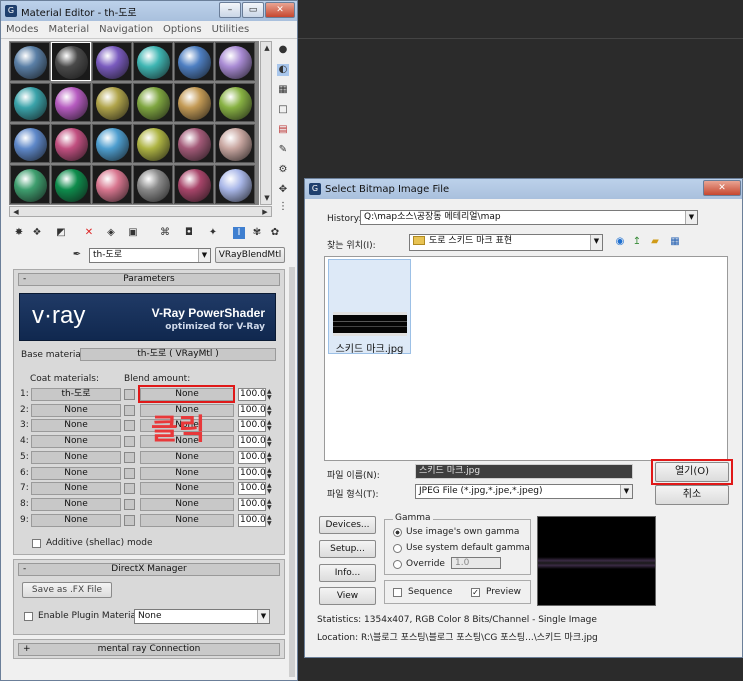 This screenshot has width=743, height=681. What do you see at coordinates (620, 242) in the screenshot?
I see `back-icon: ◉` at bounding box center [620, 242].